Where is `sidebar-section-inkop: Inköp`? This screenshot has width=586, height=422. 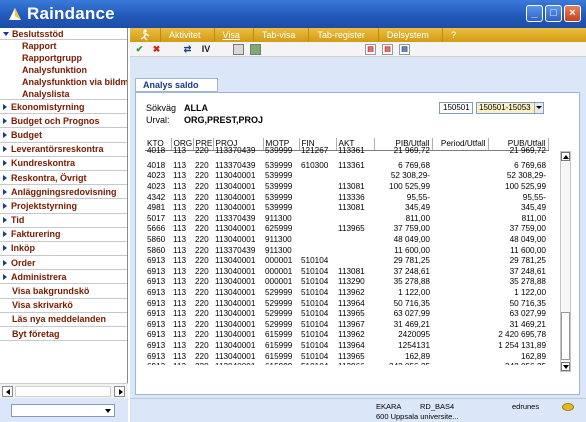 sidebar-section-inkop: Inköp is located at coordinates (63, 249).